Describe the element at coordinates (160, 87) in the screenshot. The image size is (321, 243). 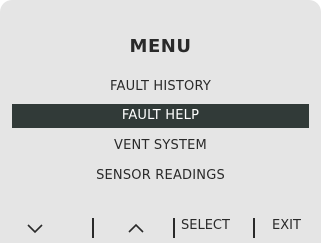
I see `menu-item-fault-history: FAULT HISTORY` at that location.